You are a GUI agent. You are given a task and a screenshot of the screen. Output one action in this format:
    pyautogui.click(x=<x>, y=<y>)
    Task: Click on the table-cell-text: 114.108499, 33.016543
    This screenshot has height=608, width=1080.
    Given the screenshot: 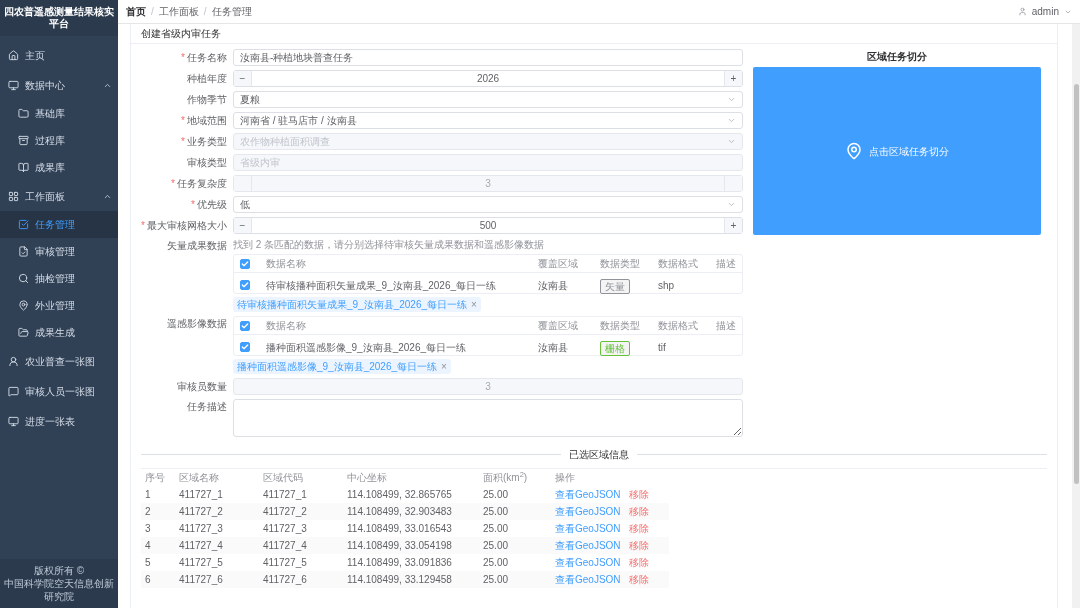 What is the action you would take?
    pyautogui.click(x=400, y=529)
    